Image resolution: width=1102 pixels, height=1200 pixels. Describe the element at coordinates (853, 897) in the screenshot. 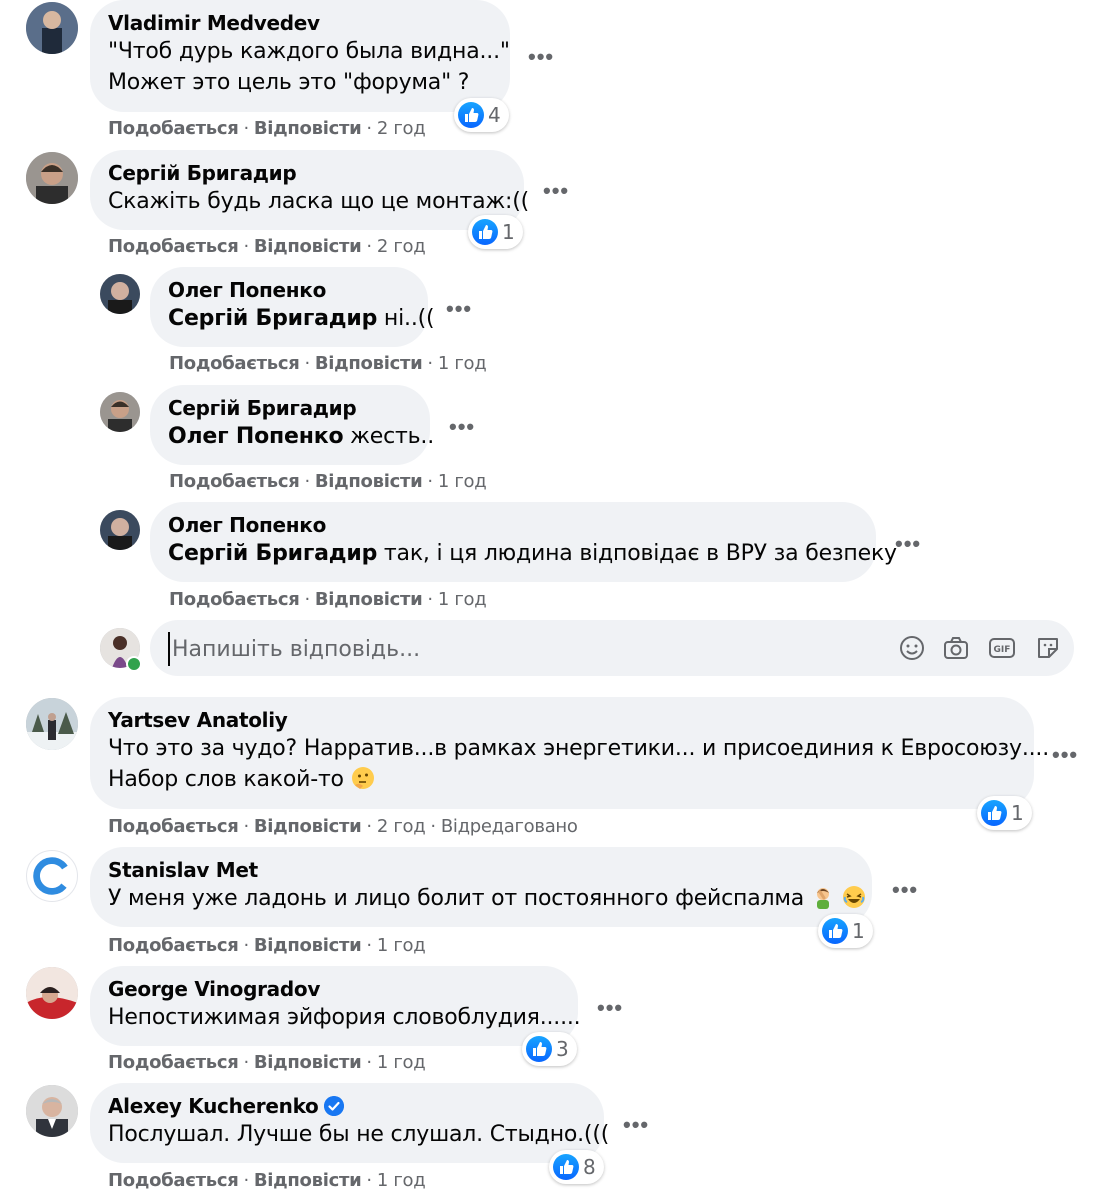

I see `laughing-face-emoji` at that location.